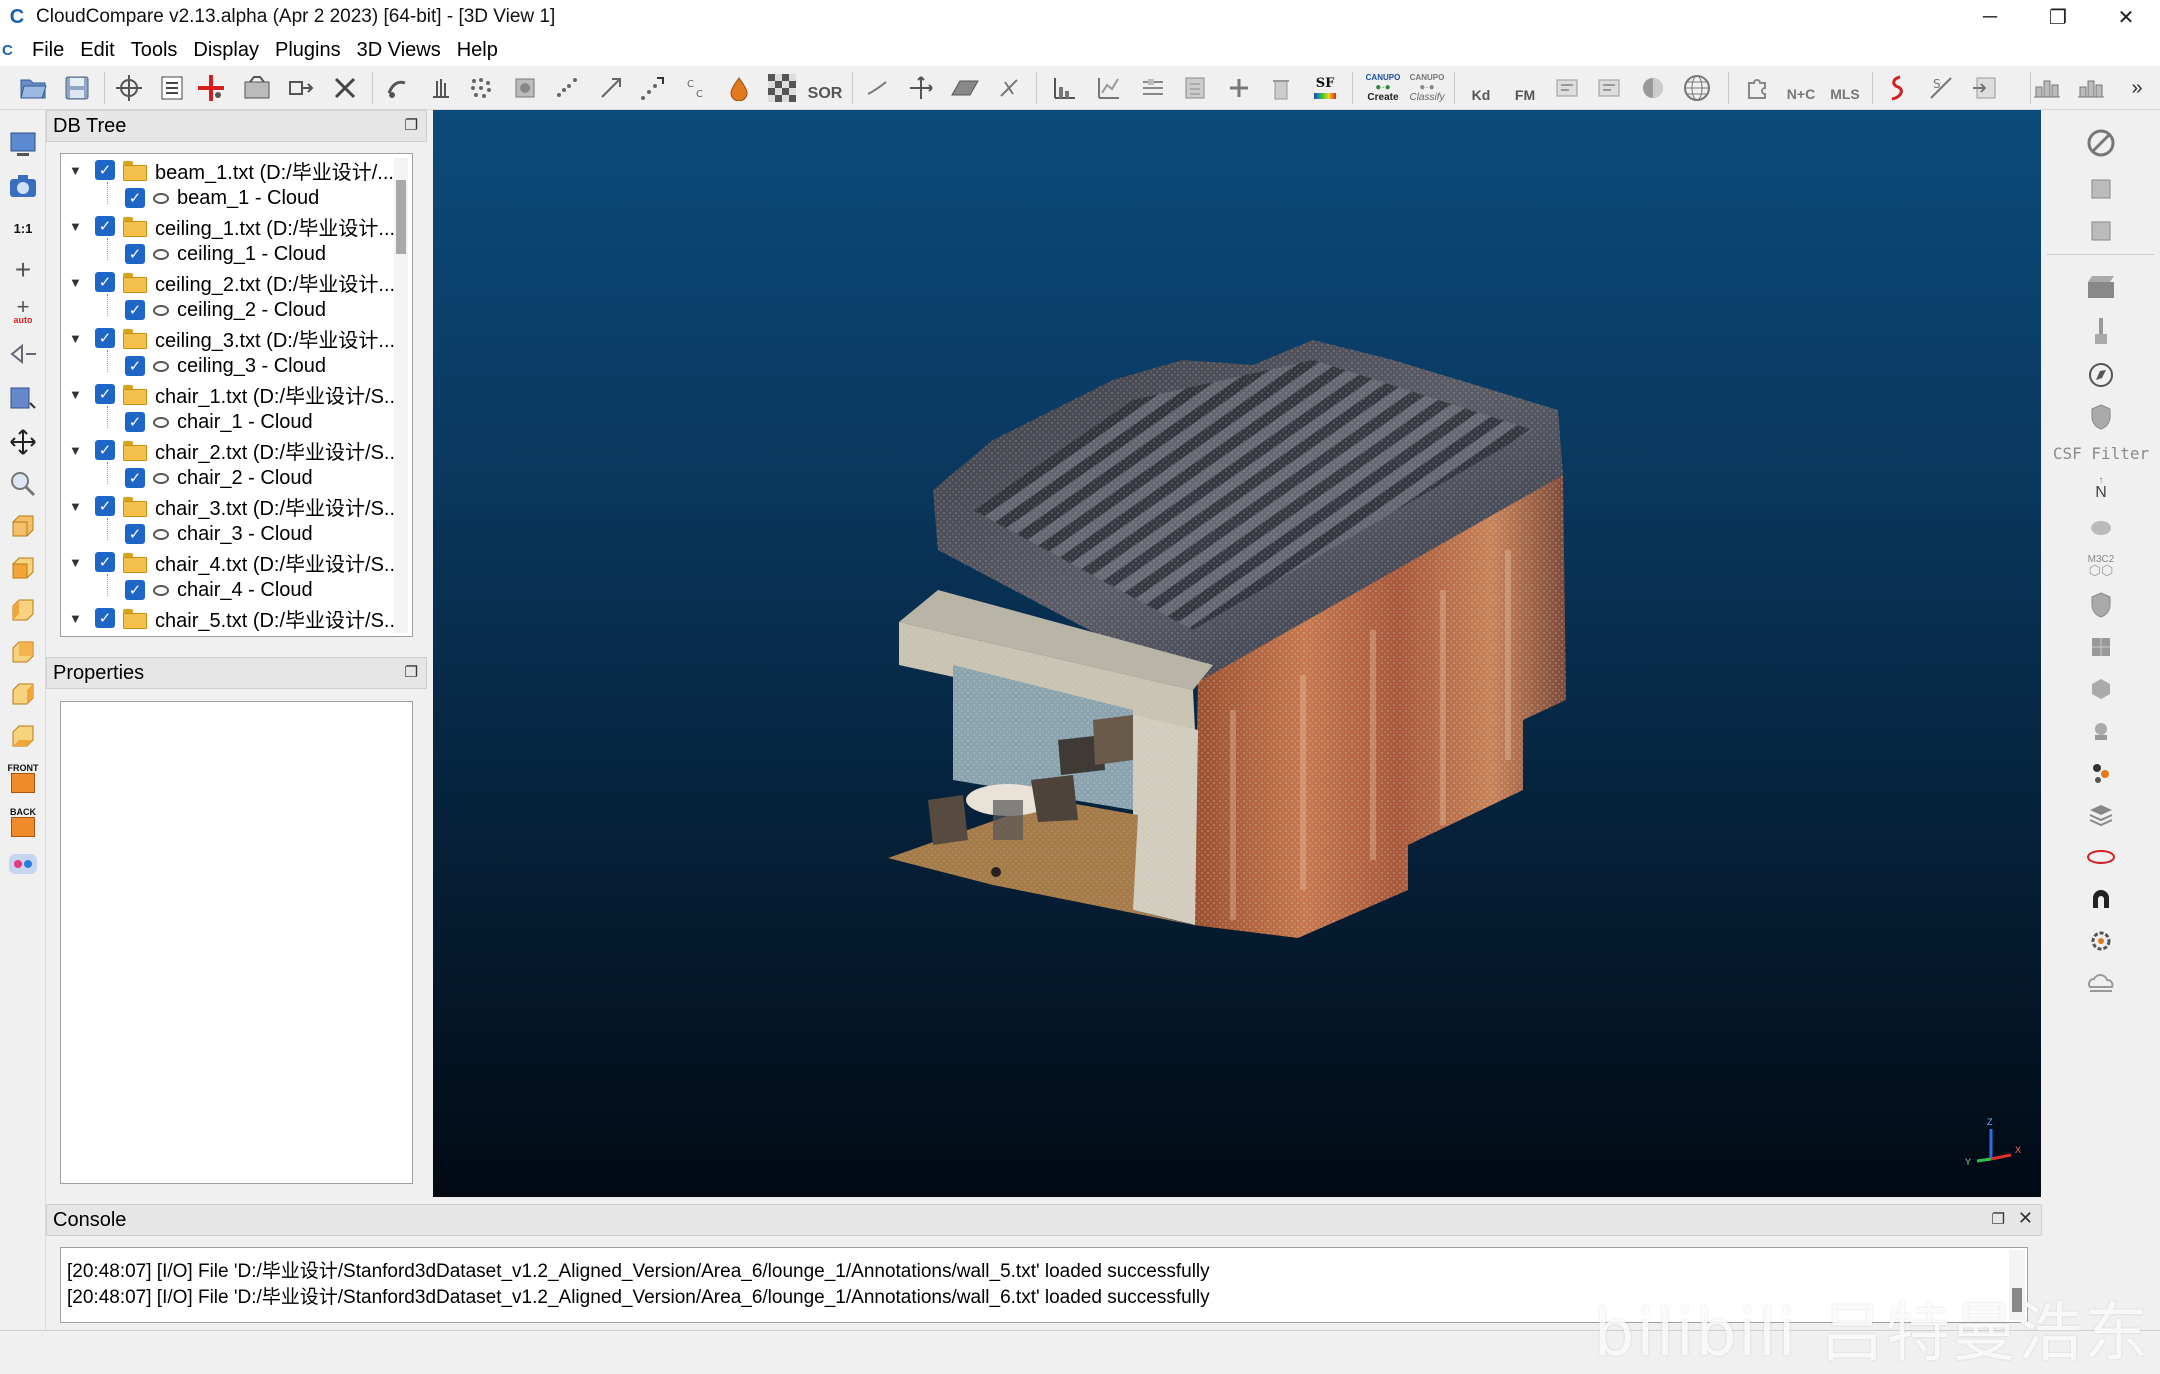 The width and height of the screenshot is (2160, 1374). Describe the element at coordinates (525, 88) in the screenshot. I see `grid-icon` at that location.